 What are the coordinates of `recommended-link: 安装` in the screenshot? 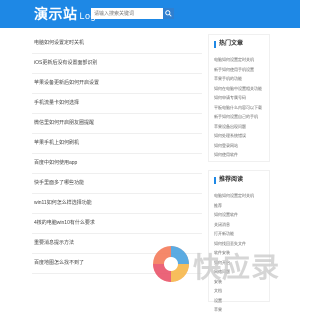 It's located at (239, 282).